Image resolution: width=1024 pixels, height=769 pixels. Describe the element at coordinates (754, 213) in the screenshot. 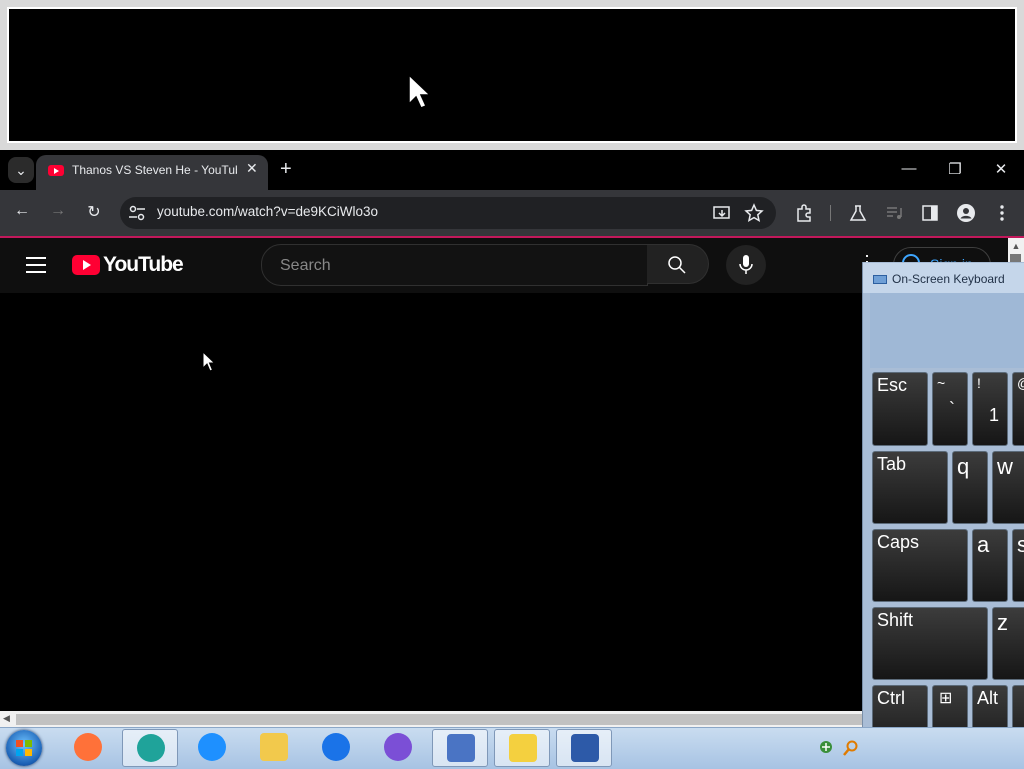

I see `bookmark-star-icon` at that location.